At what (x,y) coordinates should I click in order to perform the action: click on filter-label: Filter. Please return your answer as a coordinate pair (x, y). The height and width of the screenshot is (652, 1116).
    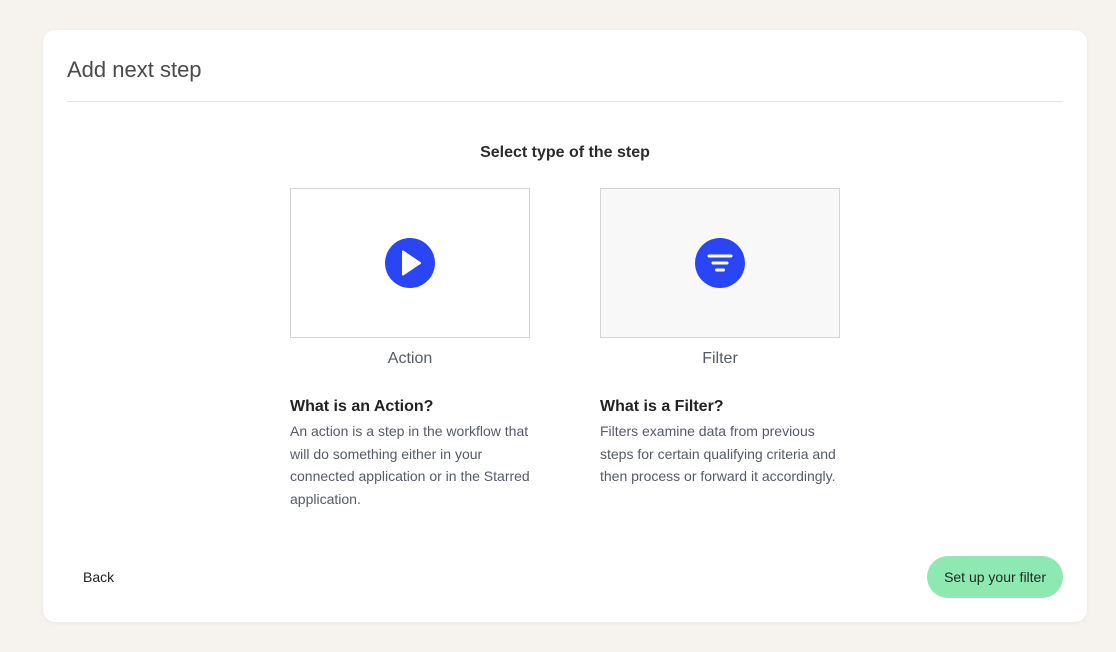
    Looking at the image, I should click on (720, 358).